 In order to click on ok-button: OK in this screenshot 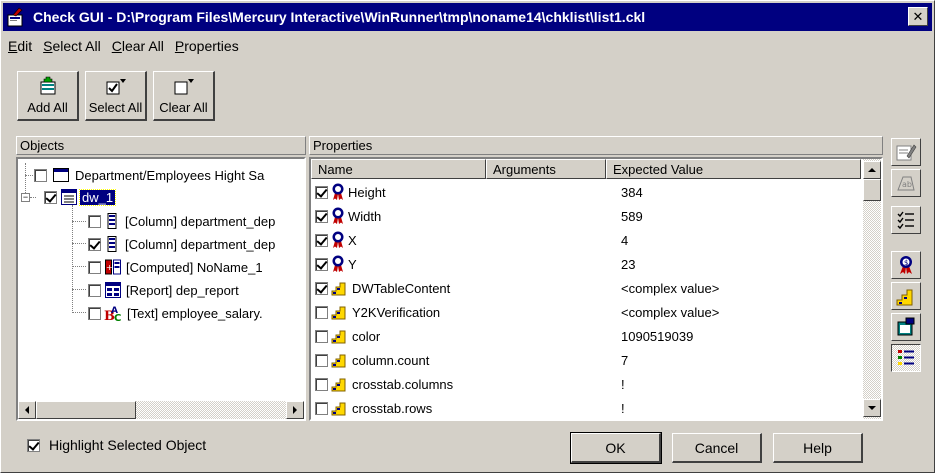, I will do `click(616, 448)`.